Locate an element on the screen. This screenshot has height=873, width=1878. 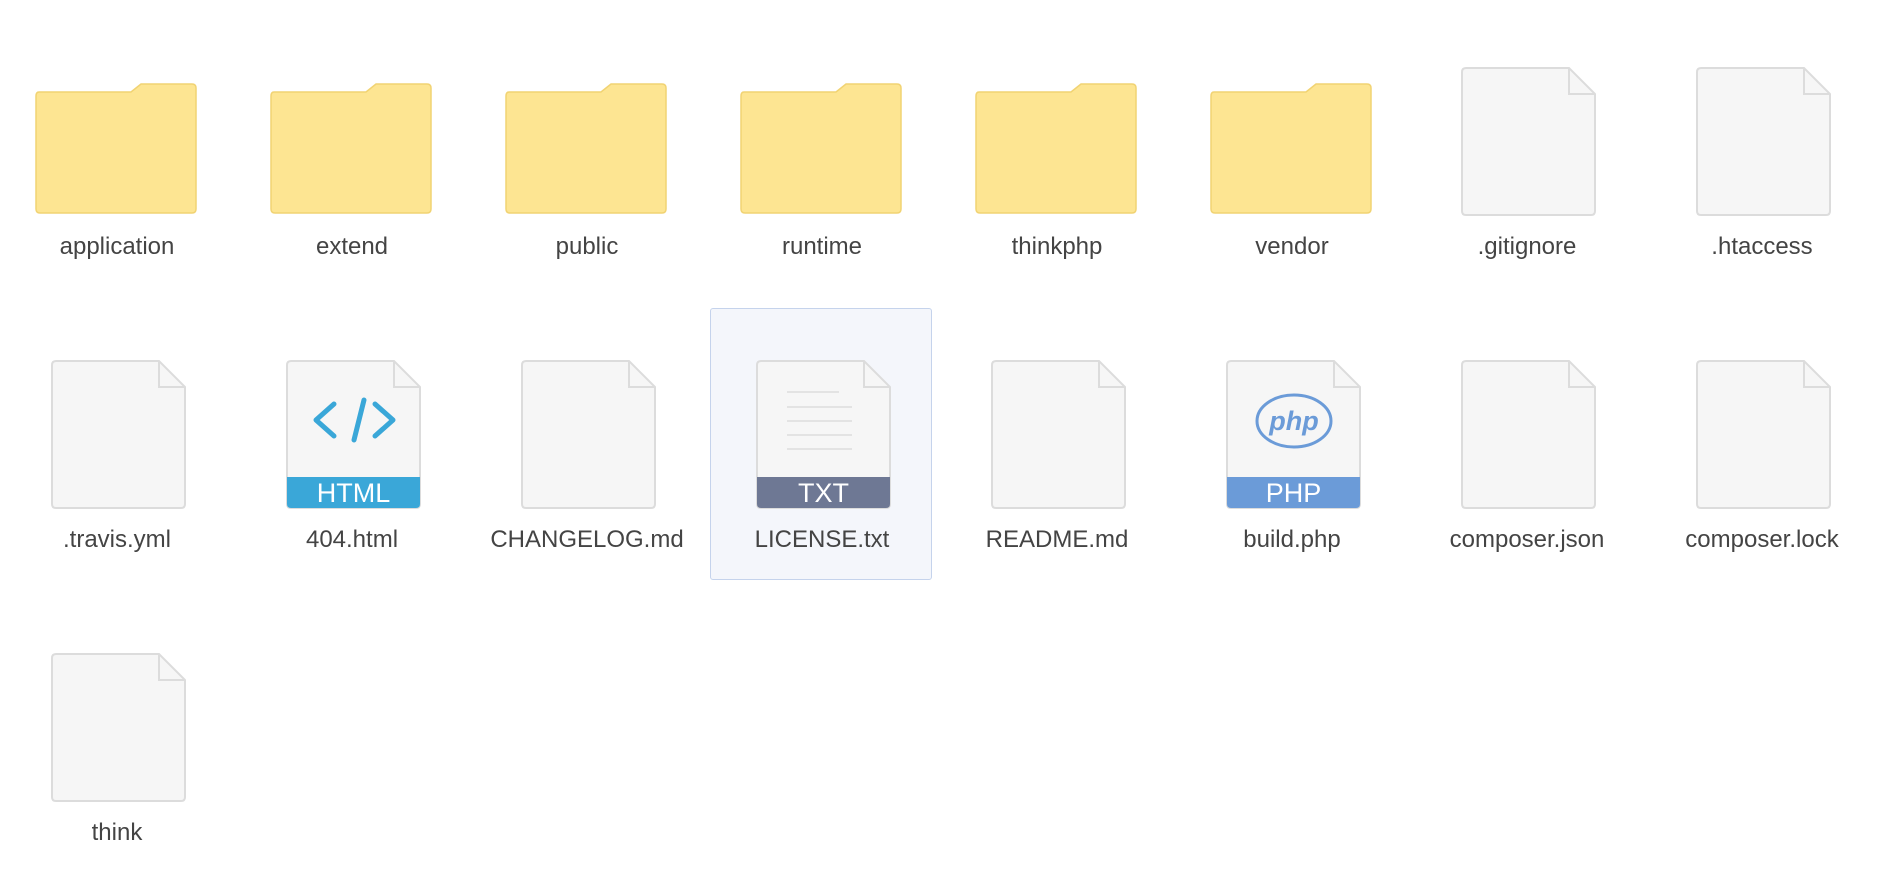
file-item-build-php: php PHP build.php is located at coordinates (1291, 444).